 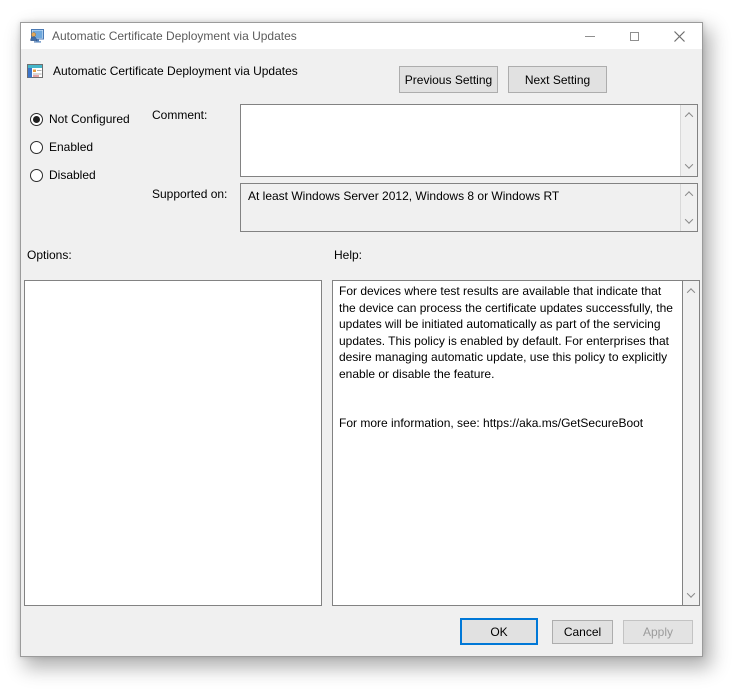 What do you see at coordinates (35, 71) in the screenshot?
I see `policy-setting-icon` at bounding box center [35, 71].